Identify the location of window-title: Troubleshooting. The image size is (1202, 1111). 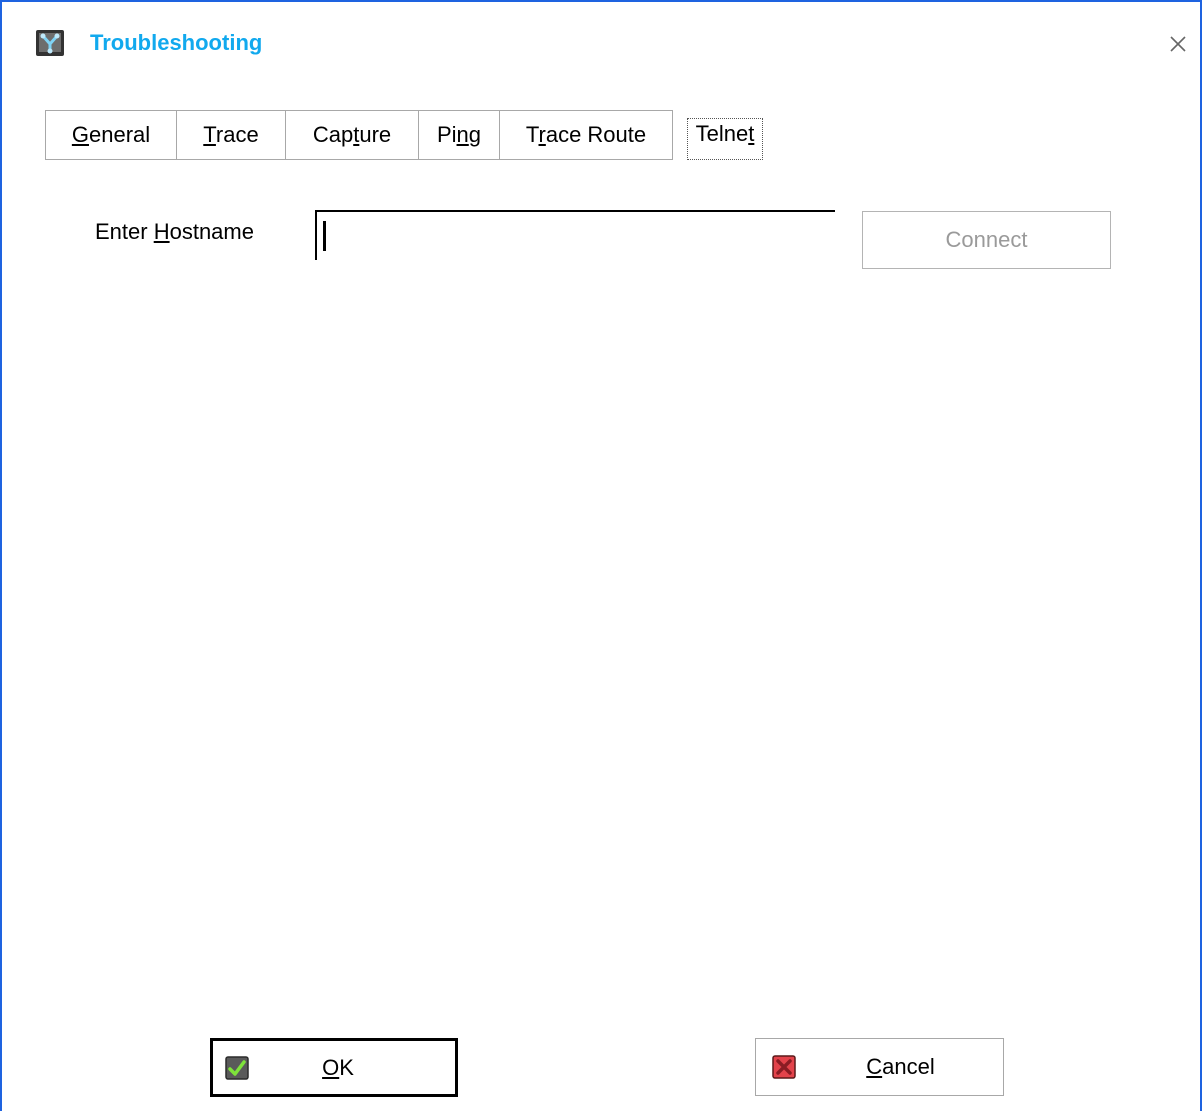
(176, 42).